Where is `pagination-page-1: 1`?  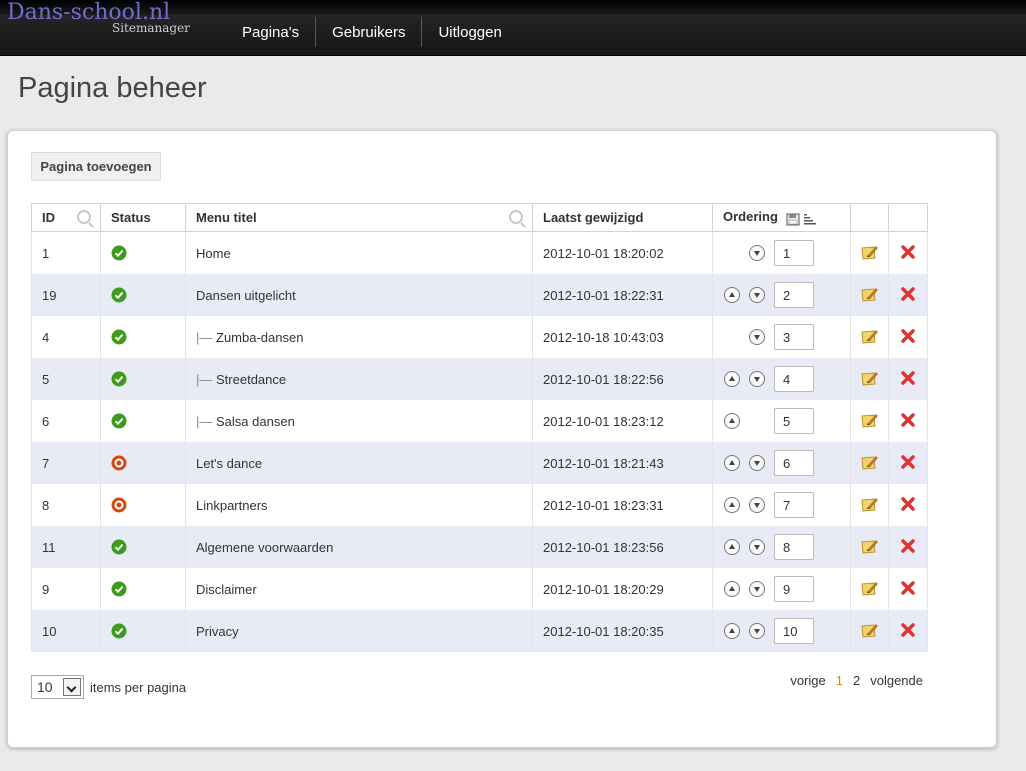
pagination-page-1: 1 is located at coordinates (839, 680).